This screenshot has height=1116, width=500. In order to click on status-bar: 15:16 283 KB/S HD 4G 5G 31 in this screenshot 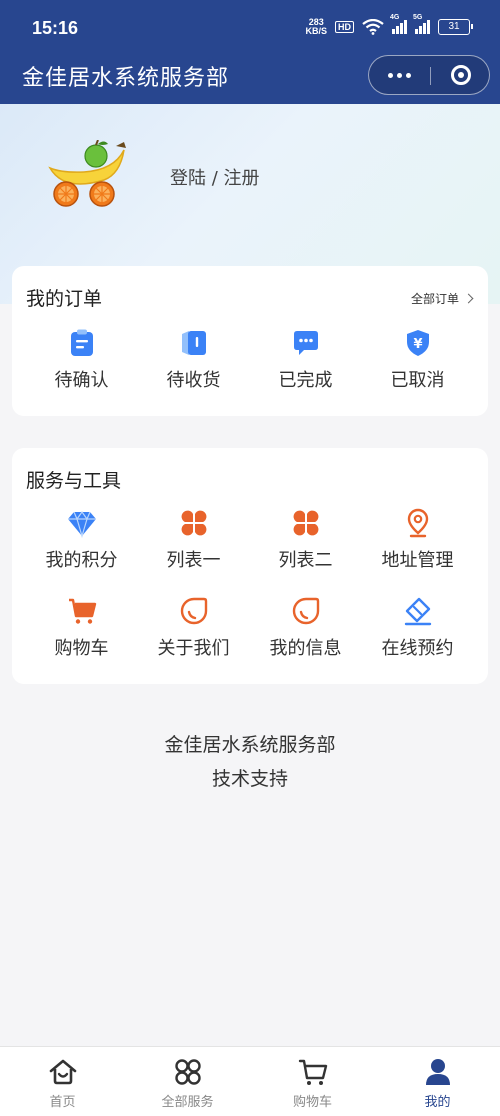, I will do `click(250, 28)`.